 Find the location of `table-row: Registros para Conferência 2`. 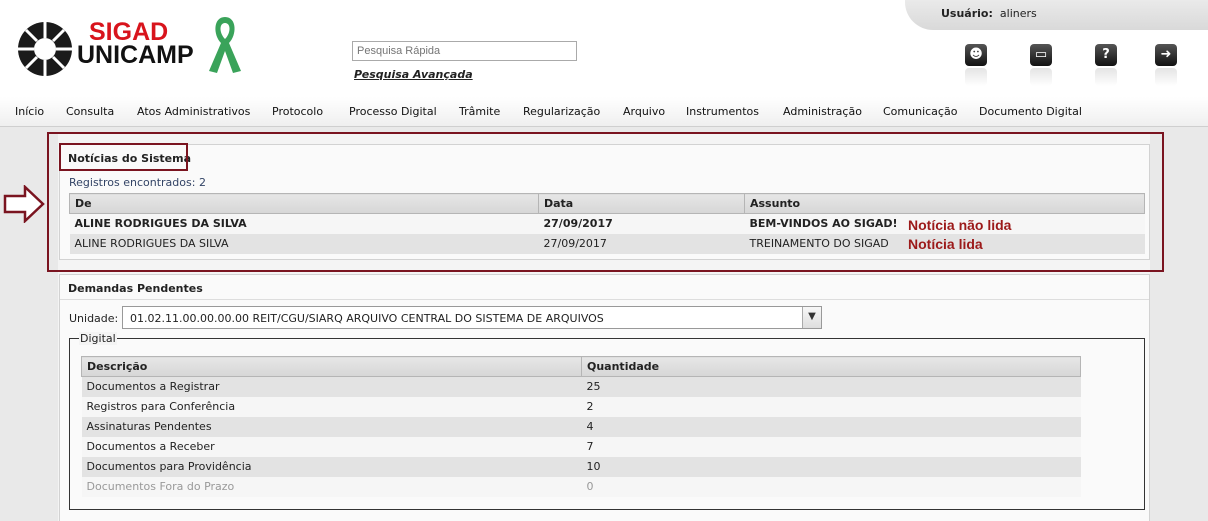

table-row: Registros para Conferência 2 is located at coordinates (581, 406).